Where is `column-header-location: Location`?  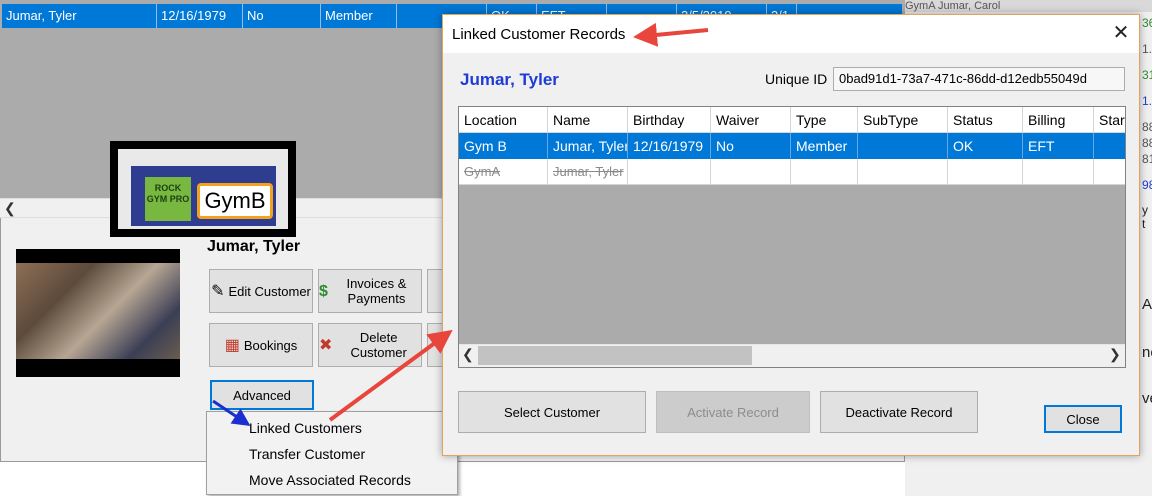 column-header-location: Location is located at coordinates (503, 120).